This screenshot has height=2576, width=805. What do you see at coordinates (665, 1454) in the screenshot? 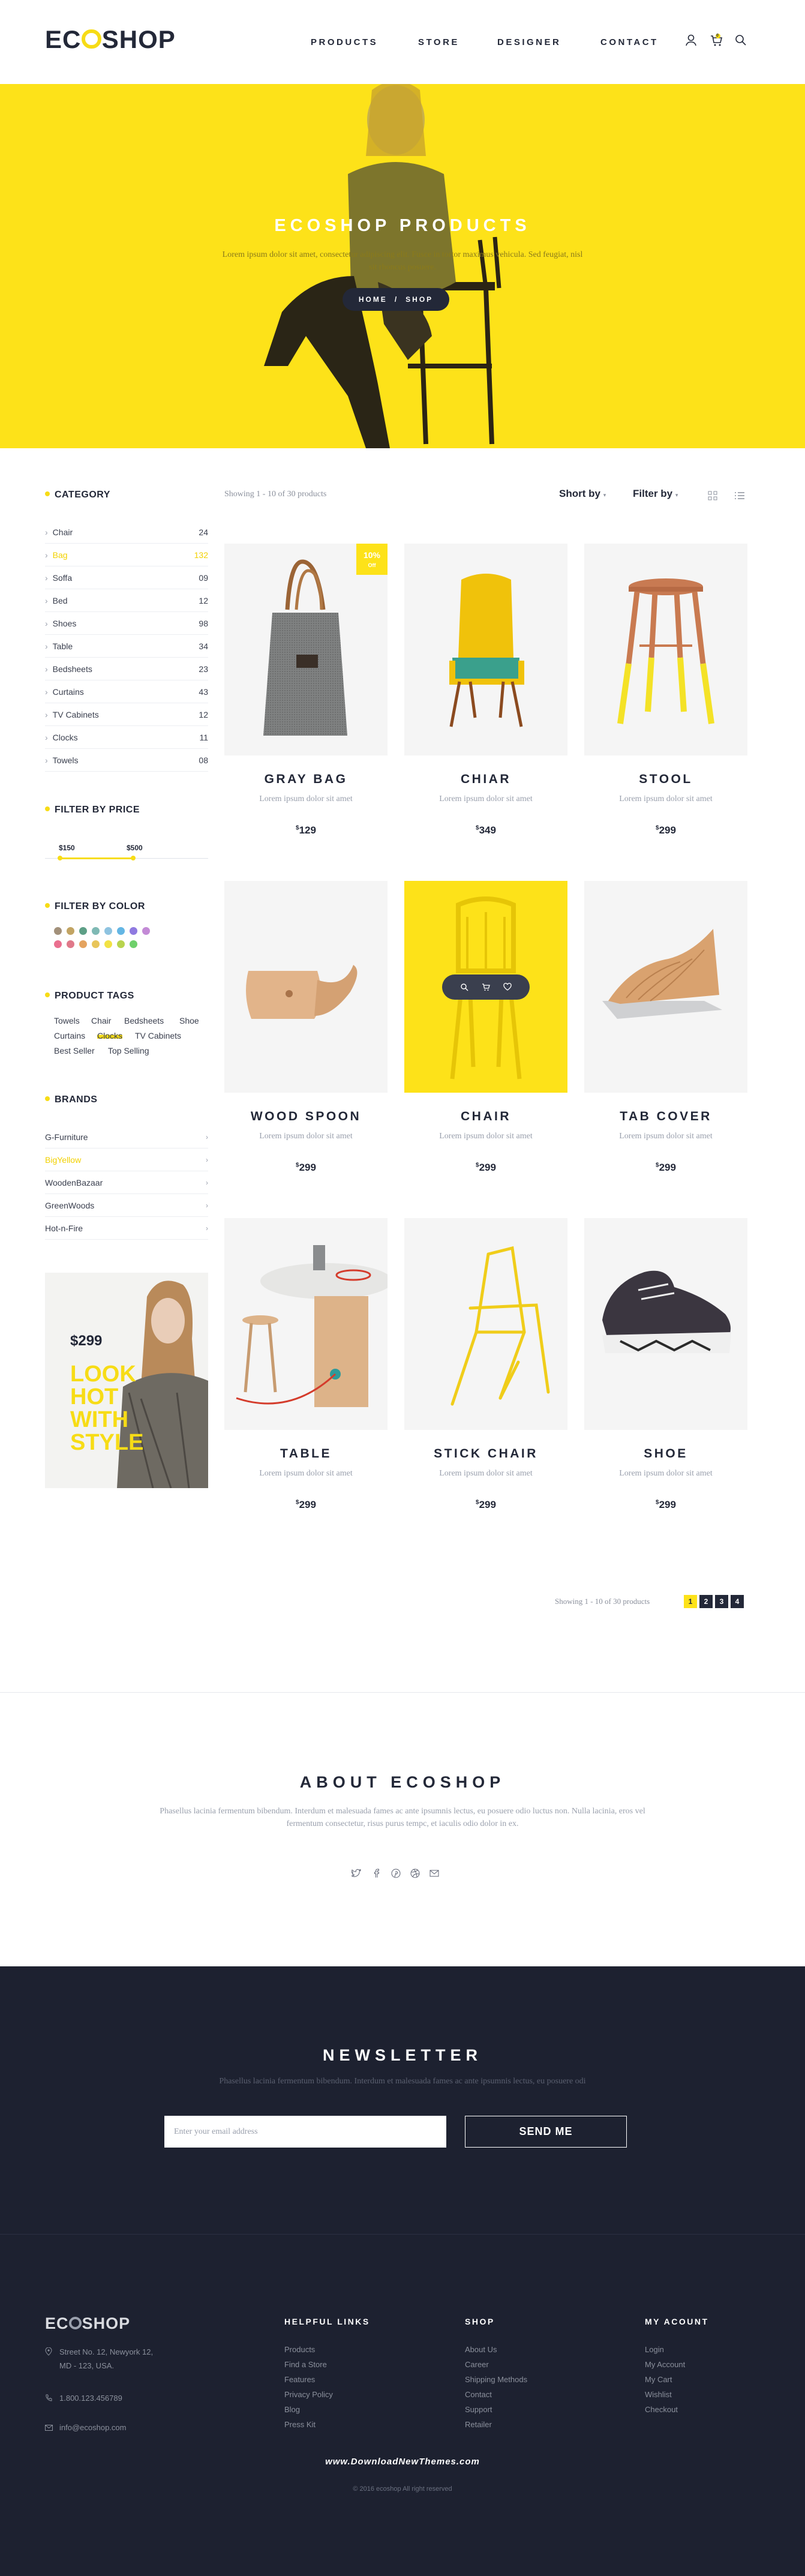
I see `product-name: SHOE` at bounding box center [665, 1454].